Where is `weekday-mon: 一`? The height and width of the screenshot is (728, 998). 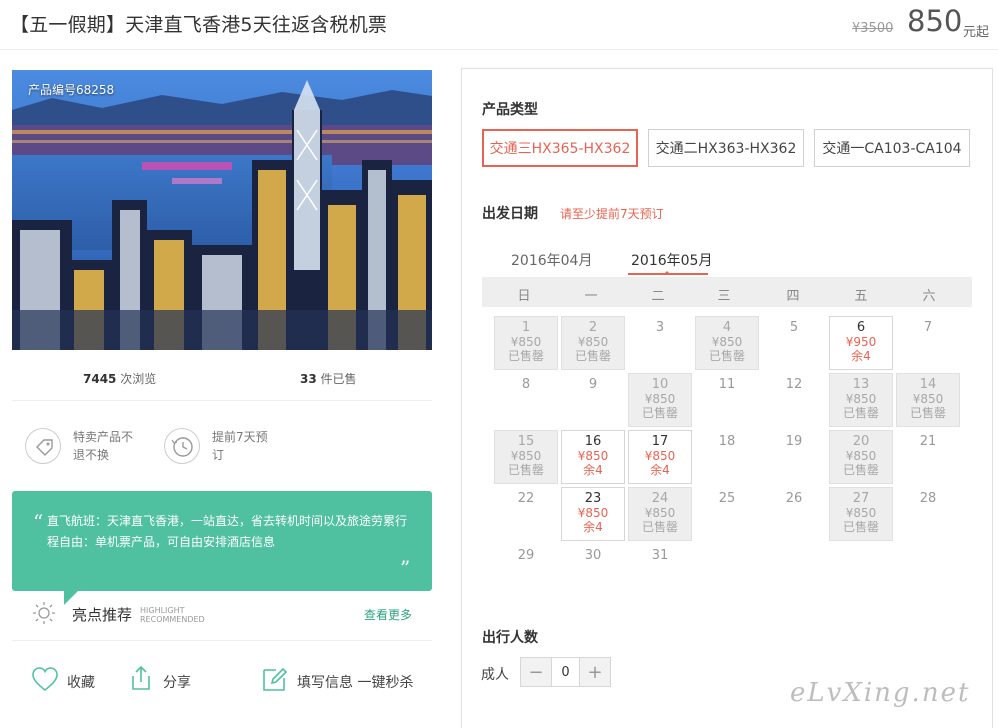
weekday-mon: 一 is located at coordinates (591, 296).